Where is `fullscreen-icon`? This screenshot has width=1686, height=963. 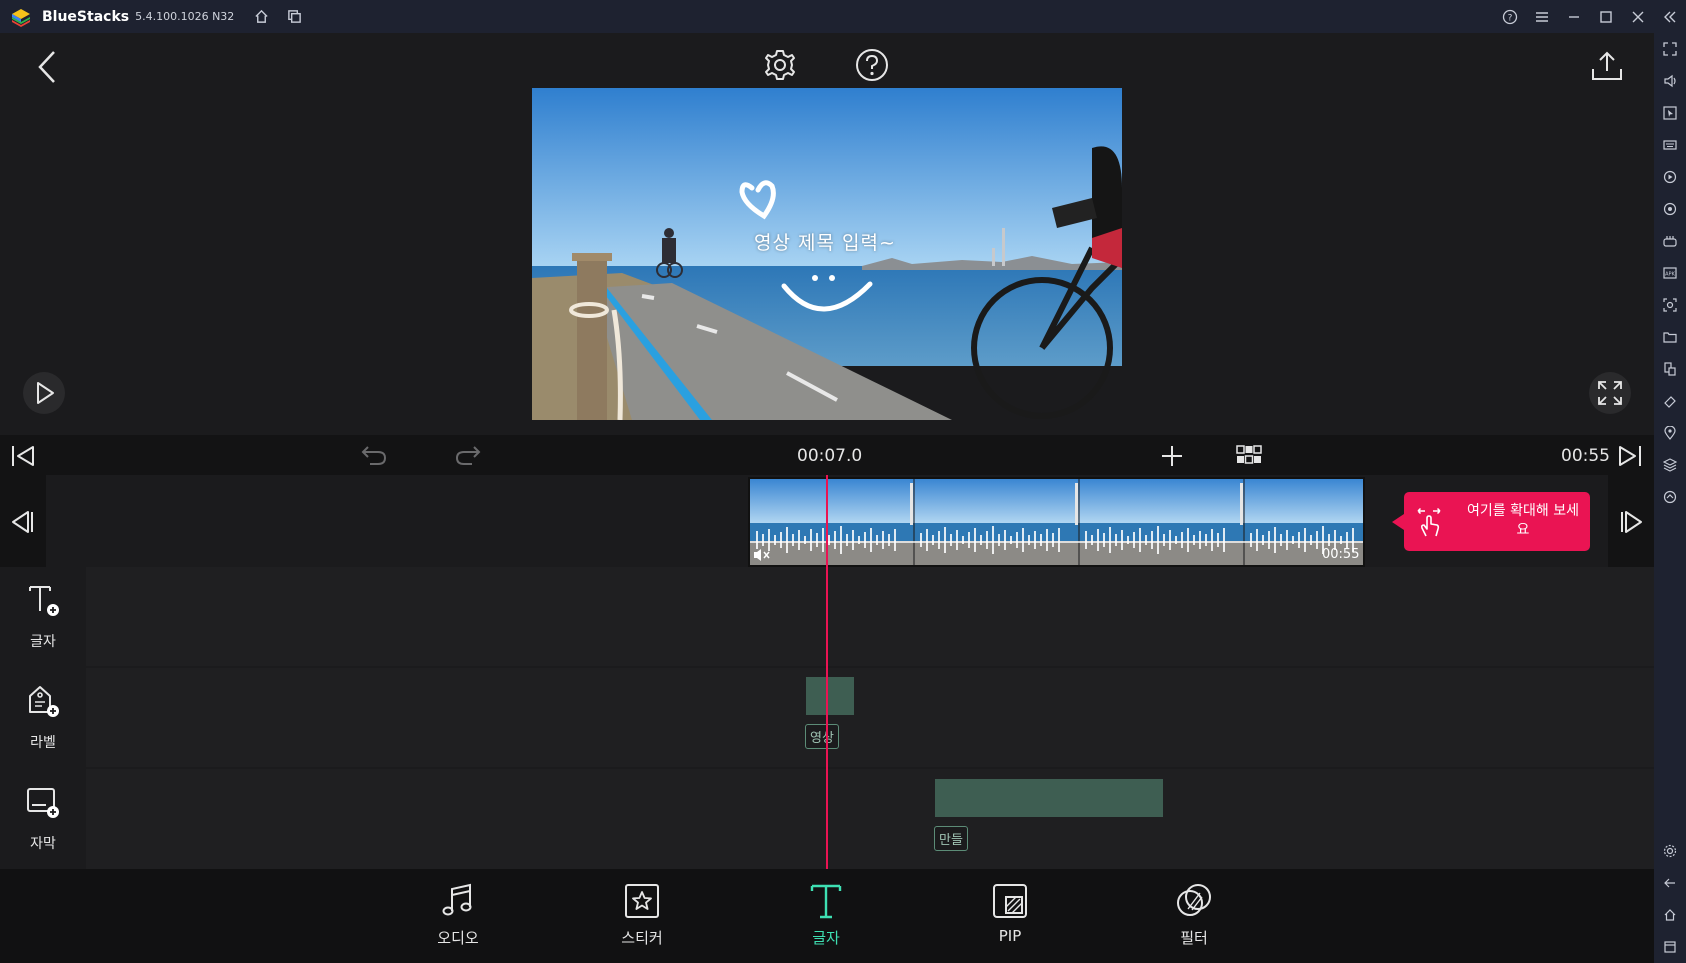 fullscreen-icon is located at coordinates (1670, 49).